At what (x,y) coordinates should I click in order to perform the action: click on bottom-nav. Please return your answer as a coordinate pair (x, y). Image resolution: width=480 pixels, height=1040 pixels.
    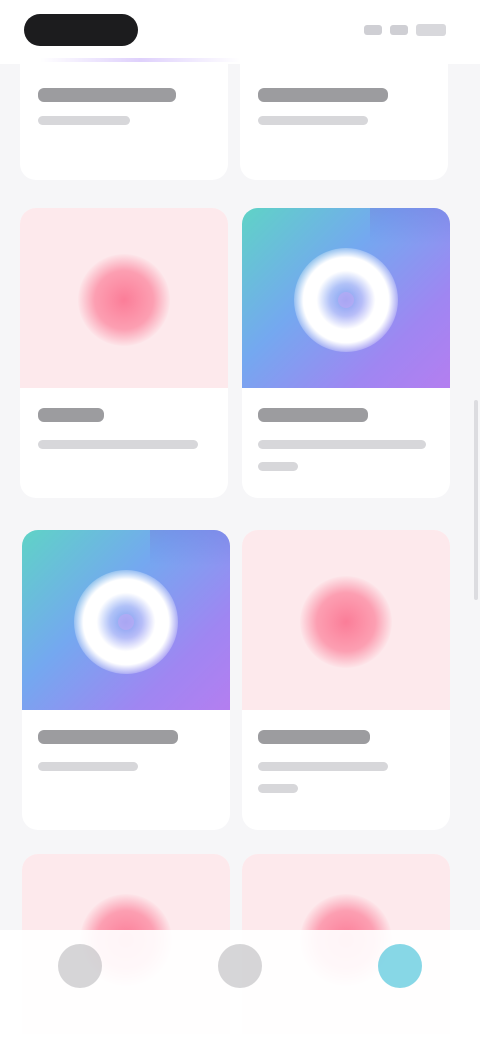
    Looking at the image, I should click on (240, 985).